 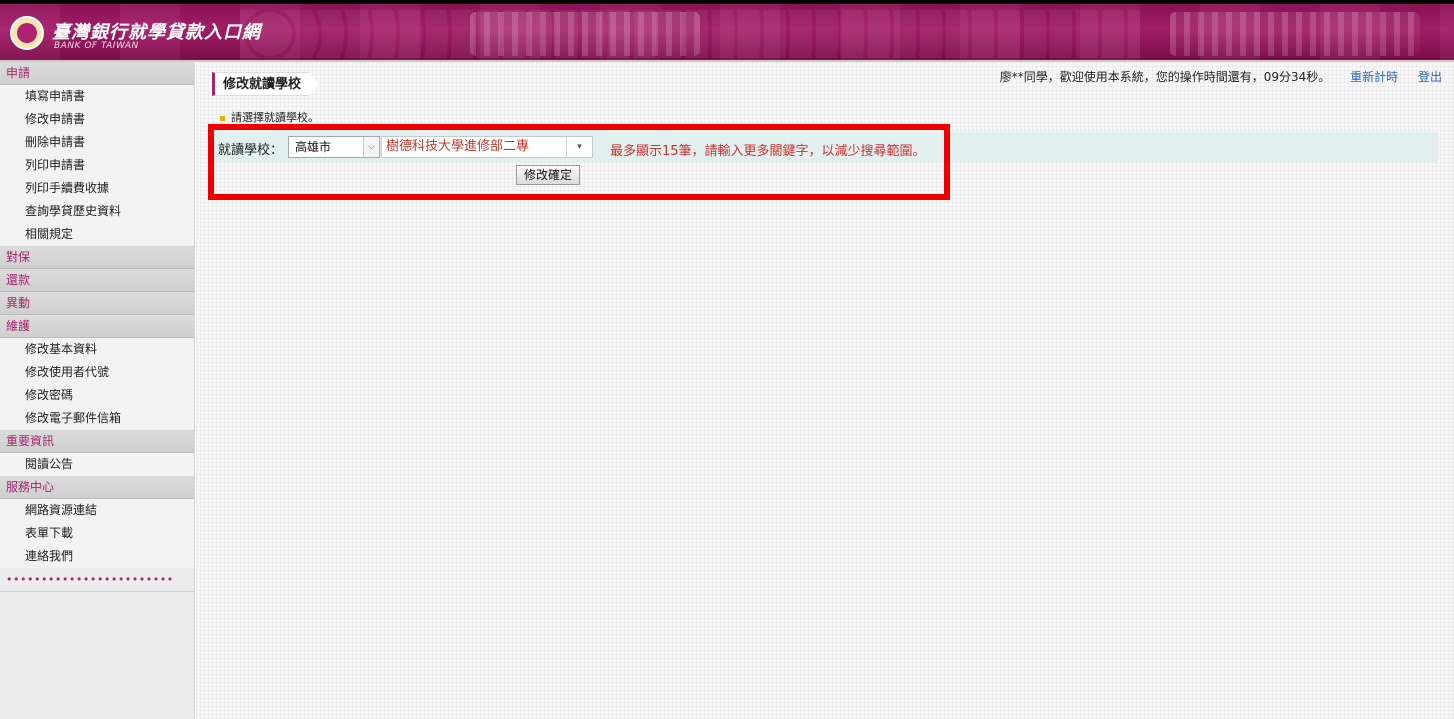 I want to click on sidebar-section-repayment: 還款, so click(x=97, y=280).